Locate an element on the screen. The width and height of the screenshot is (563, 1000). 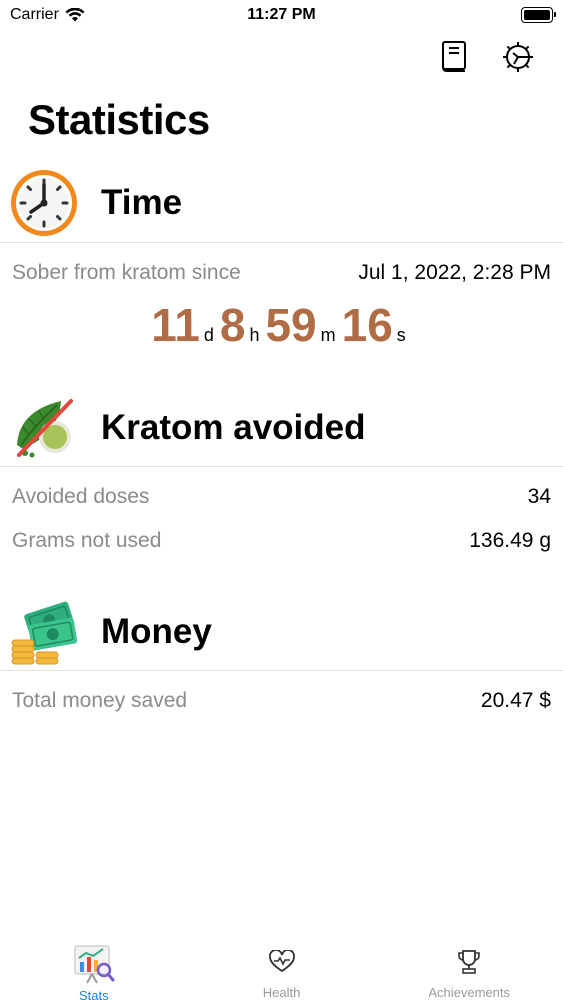
kratom-section-title: Kratom avoided is located at coordinates (233, 427).